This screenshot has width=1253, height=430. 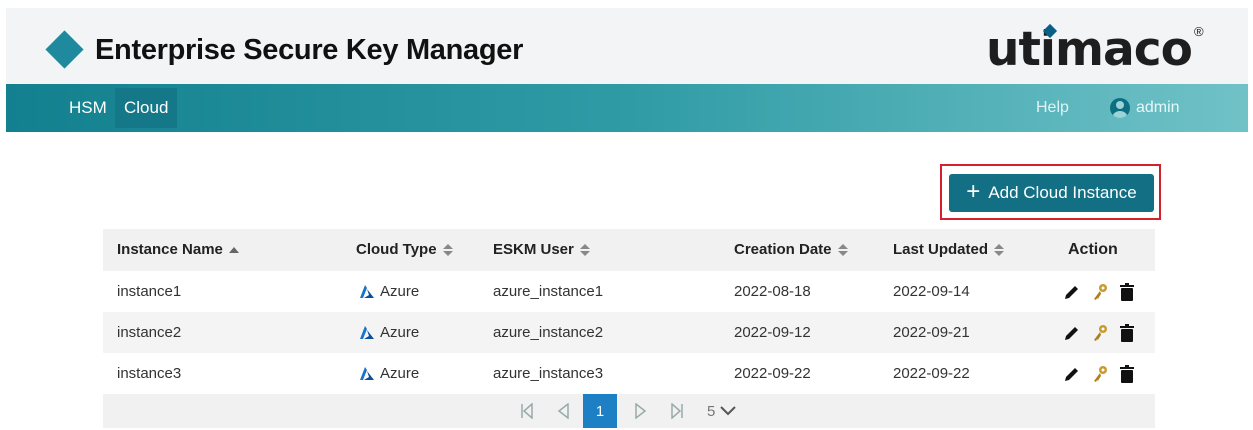 What do you see at coordinates (88, 108) in the screenshot?
I see `nav-item-hsm: HSM` at bounding box center [88, 108].